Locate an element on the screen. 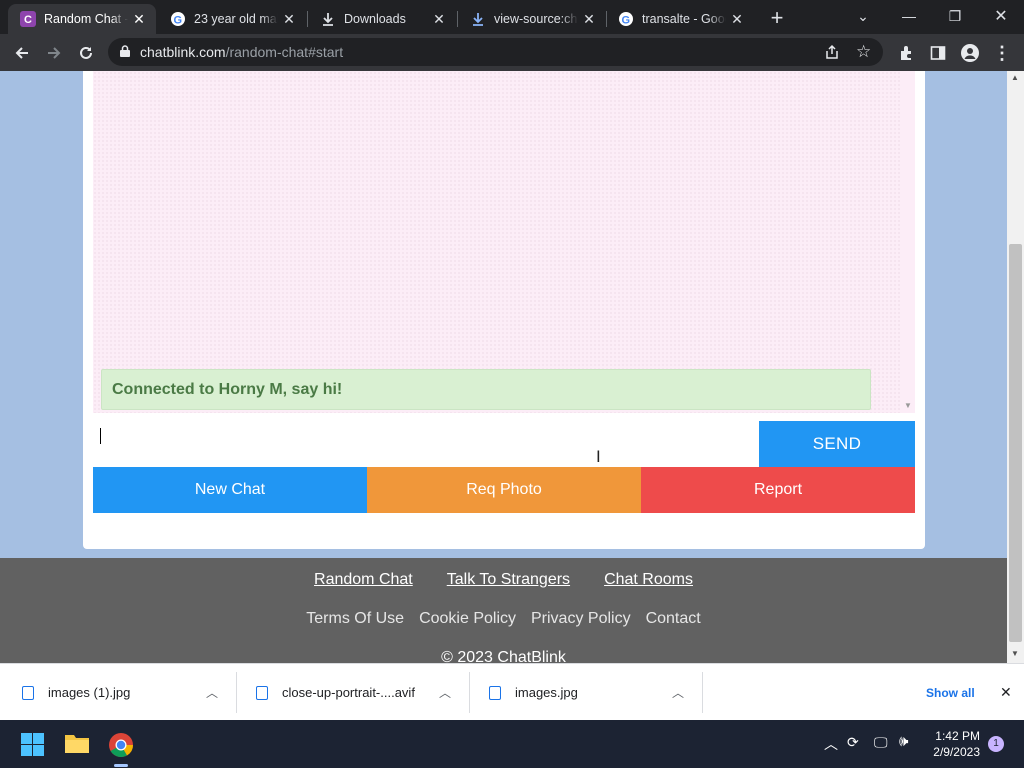 The height and width of the screenshot is (768, 1024). tab-title: view-source:chrome is located at coordinates (536, 19).